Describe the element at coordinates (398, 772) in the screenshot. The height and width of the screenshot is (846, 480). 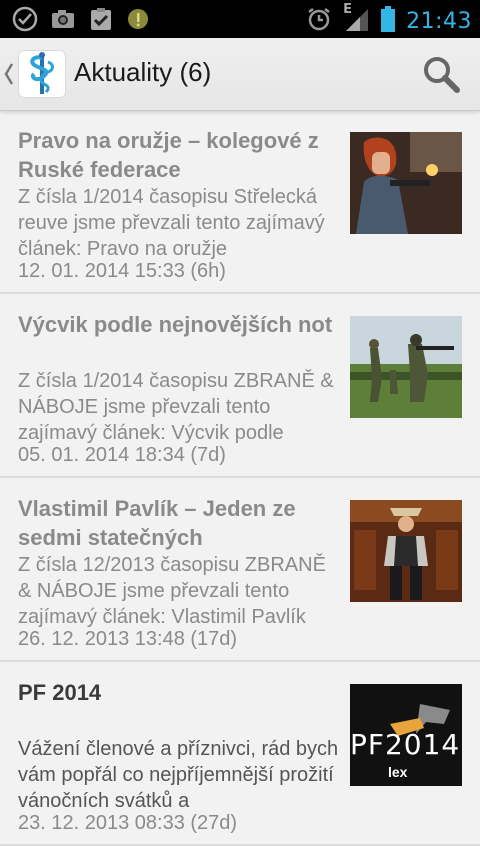
I see `thumbnail-brand-text: lex` at that location.